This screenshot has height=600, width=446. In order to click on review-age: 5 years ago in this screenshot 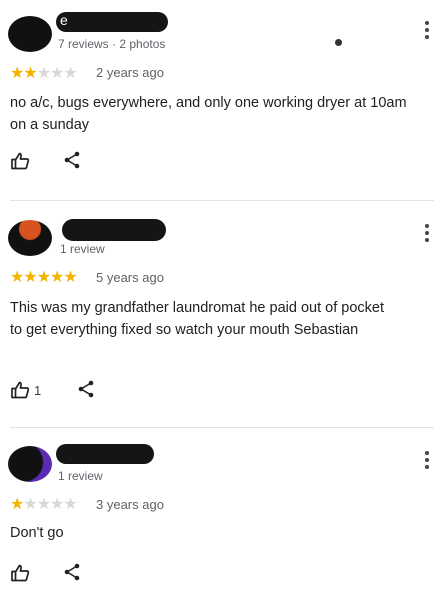, I will do `click(130, 277)`.